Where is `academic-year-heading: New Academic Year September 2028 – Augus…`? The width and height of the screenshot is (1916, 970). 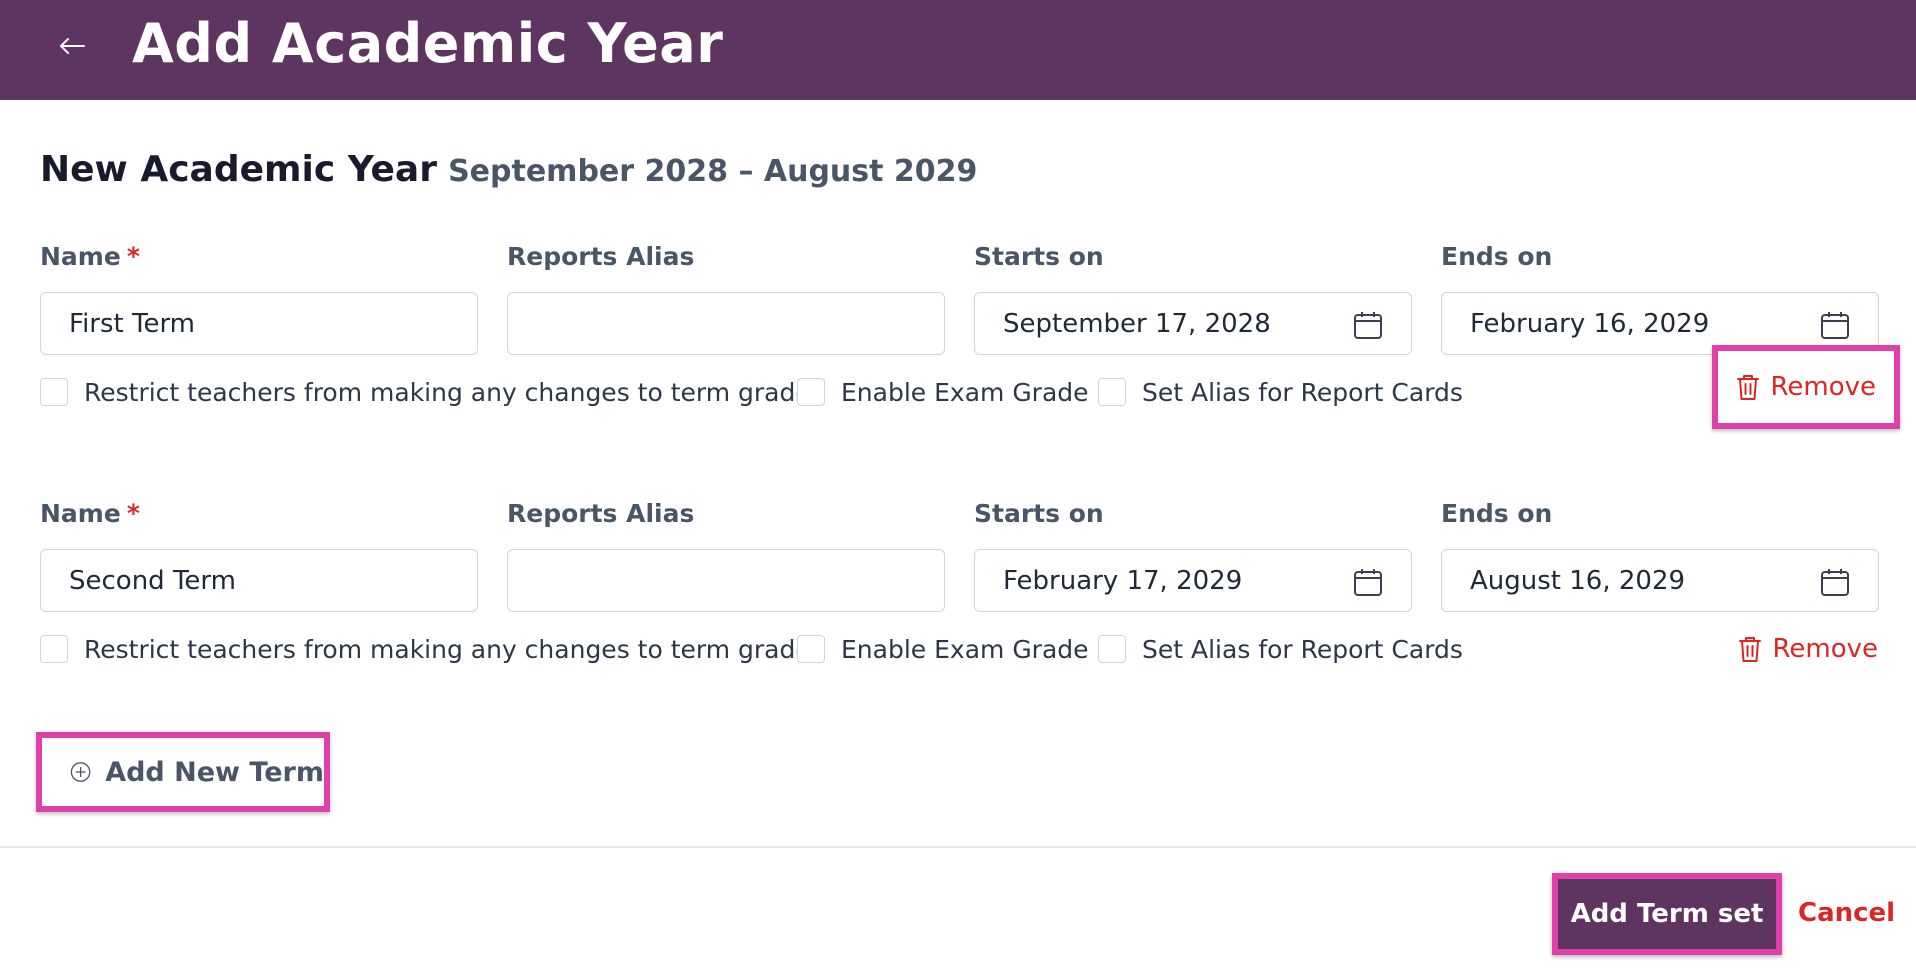 academic-year-heading: New Academic Year September 2028 – Augus… is located at coordinates (508, 173).